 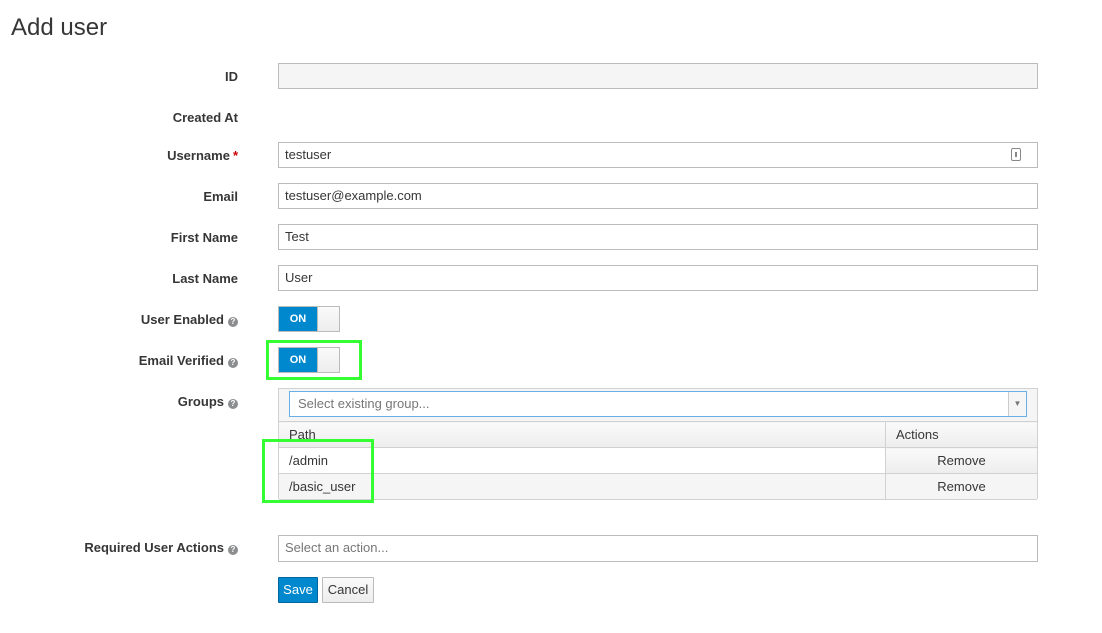 What do you see at coordinates (200, 401) in the screenshot?
I see `groups-label-text: Groups` at bounding box center [200, 401].